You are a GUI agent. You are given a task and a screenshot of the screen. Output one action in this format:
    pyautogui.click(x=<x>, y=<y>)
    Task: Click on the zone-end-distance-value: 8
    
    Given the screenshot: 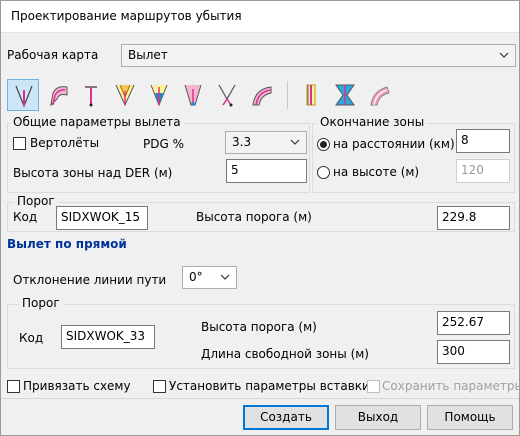 What is the action you would take?
    pyautogui.click(x=465, y=140)
    